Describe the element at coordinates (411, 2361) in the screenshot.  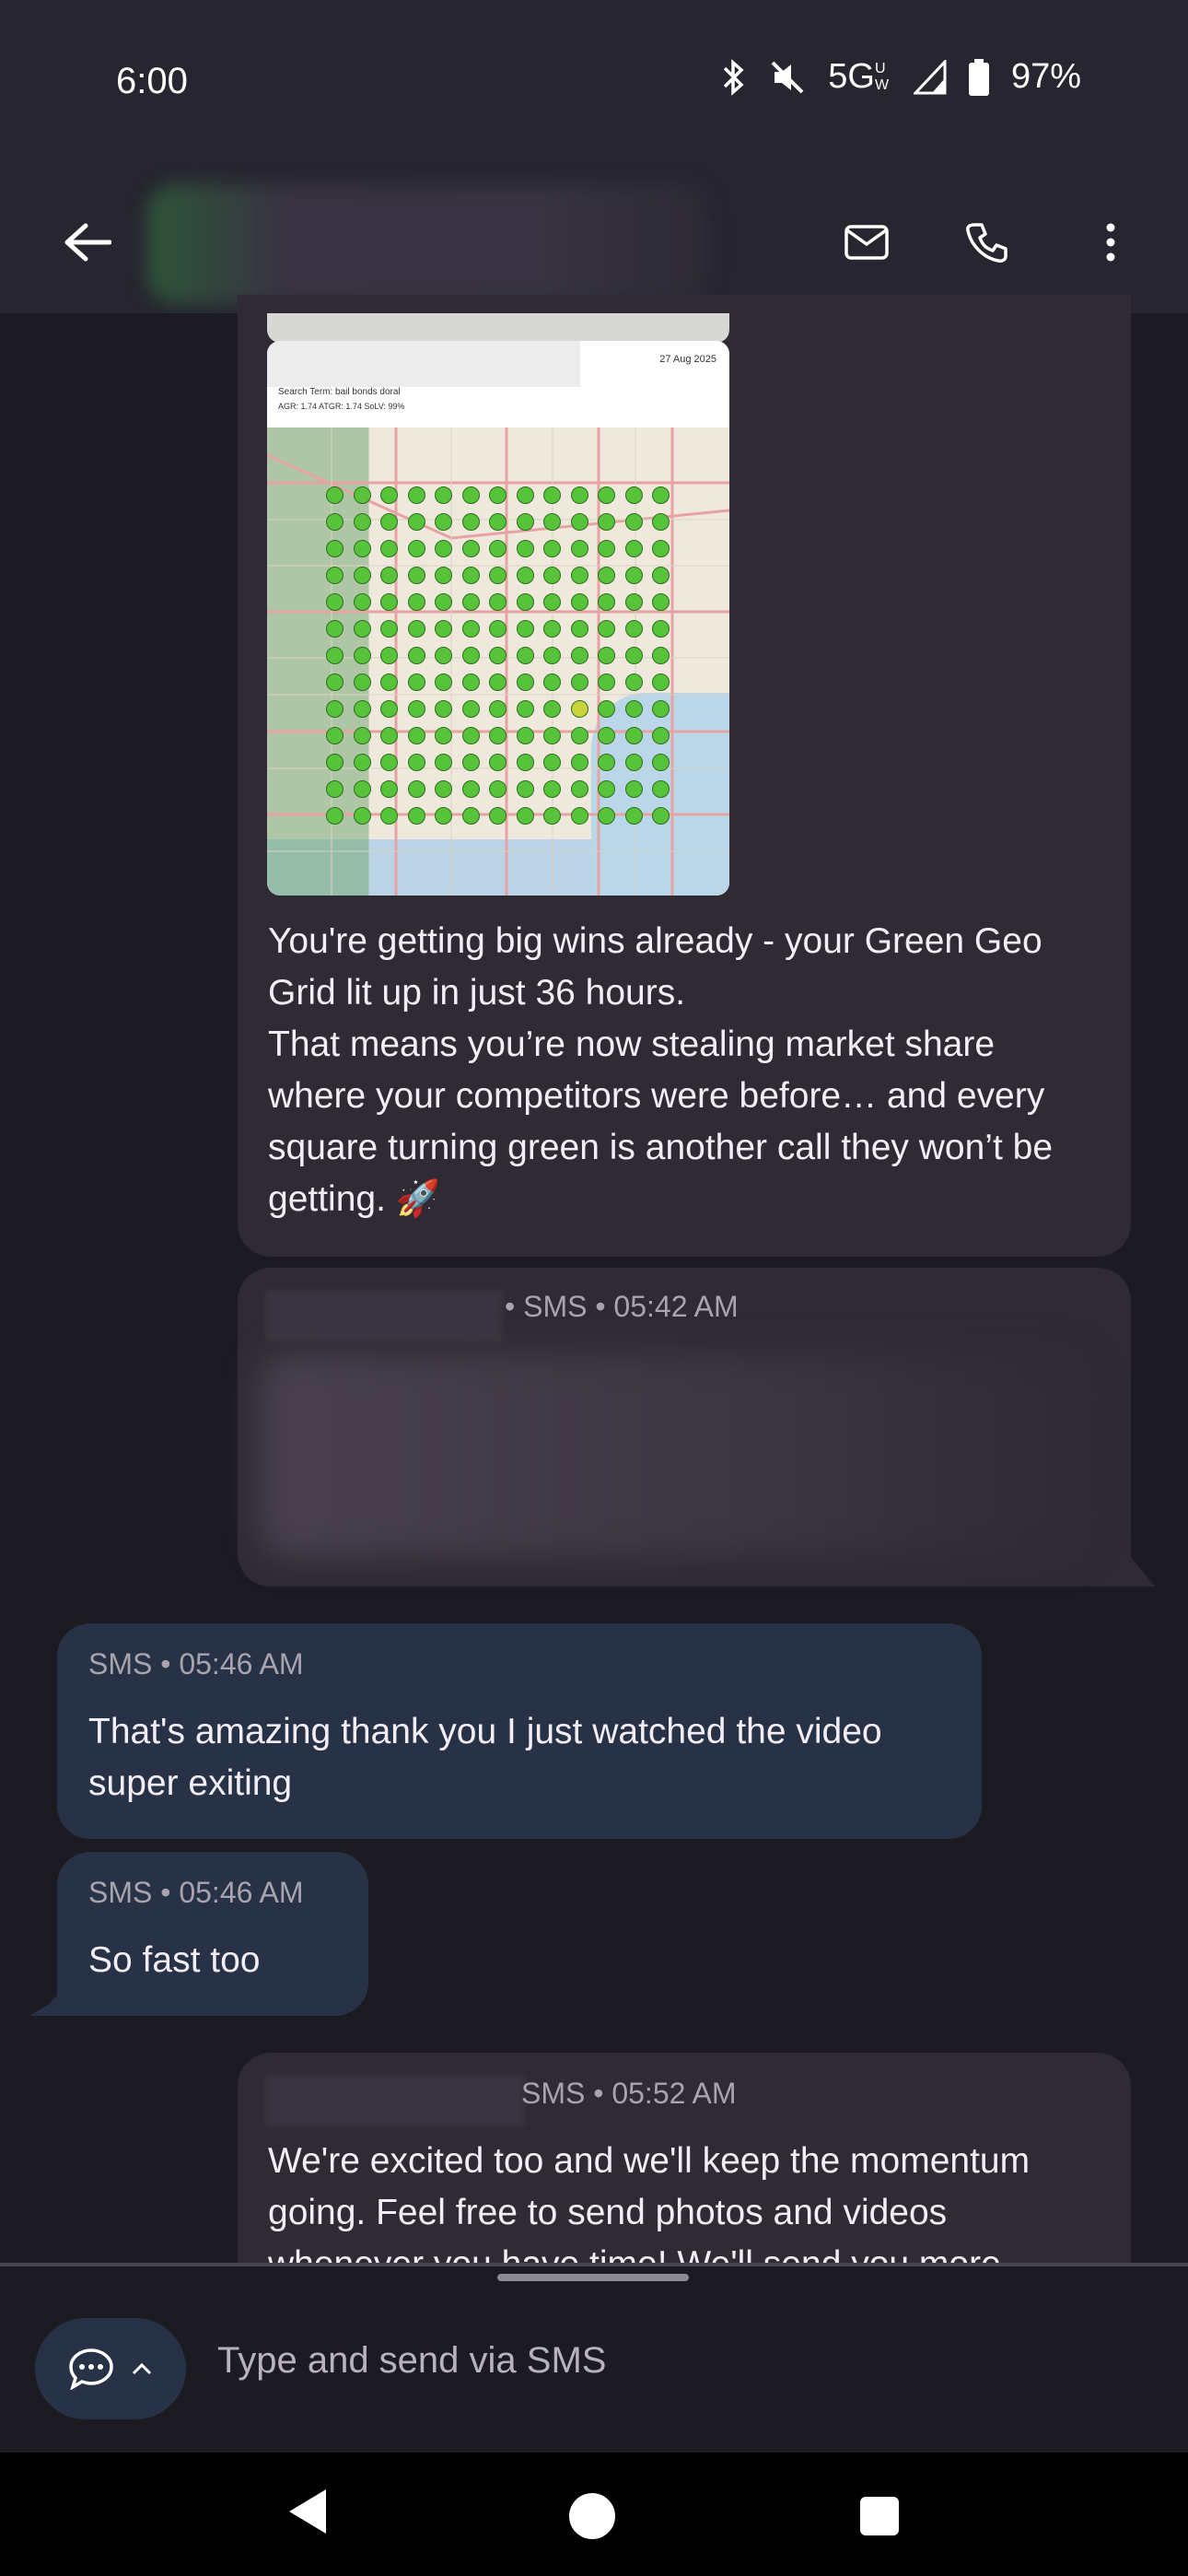
I see `message-input: Type and send via SMS` at that location.